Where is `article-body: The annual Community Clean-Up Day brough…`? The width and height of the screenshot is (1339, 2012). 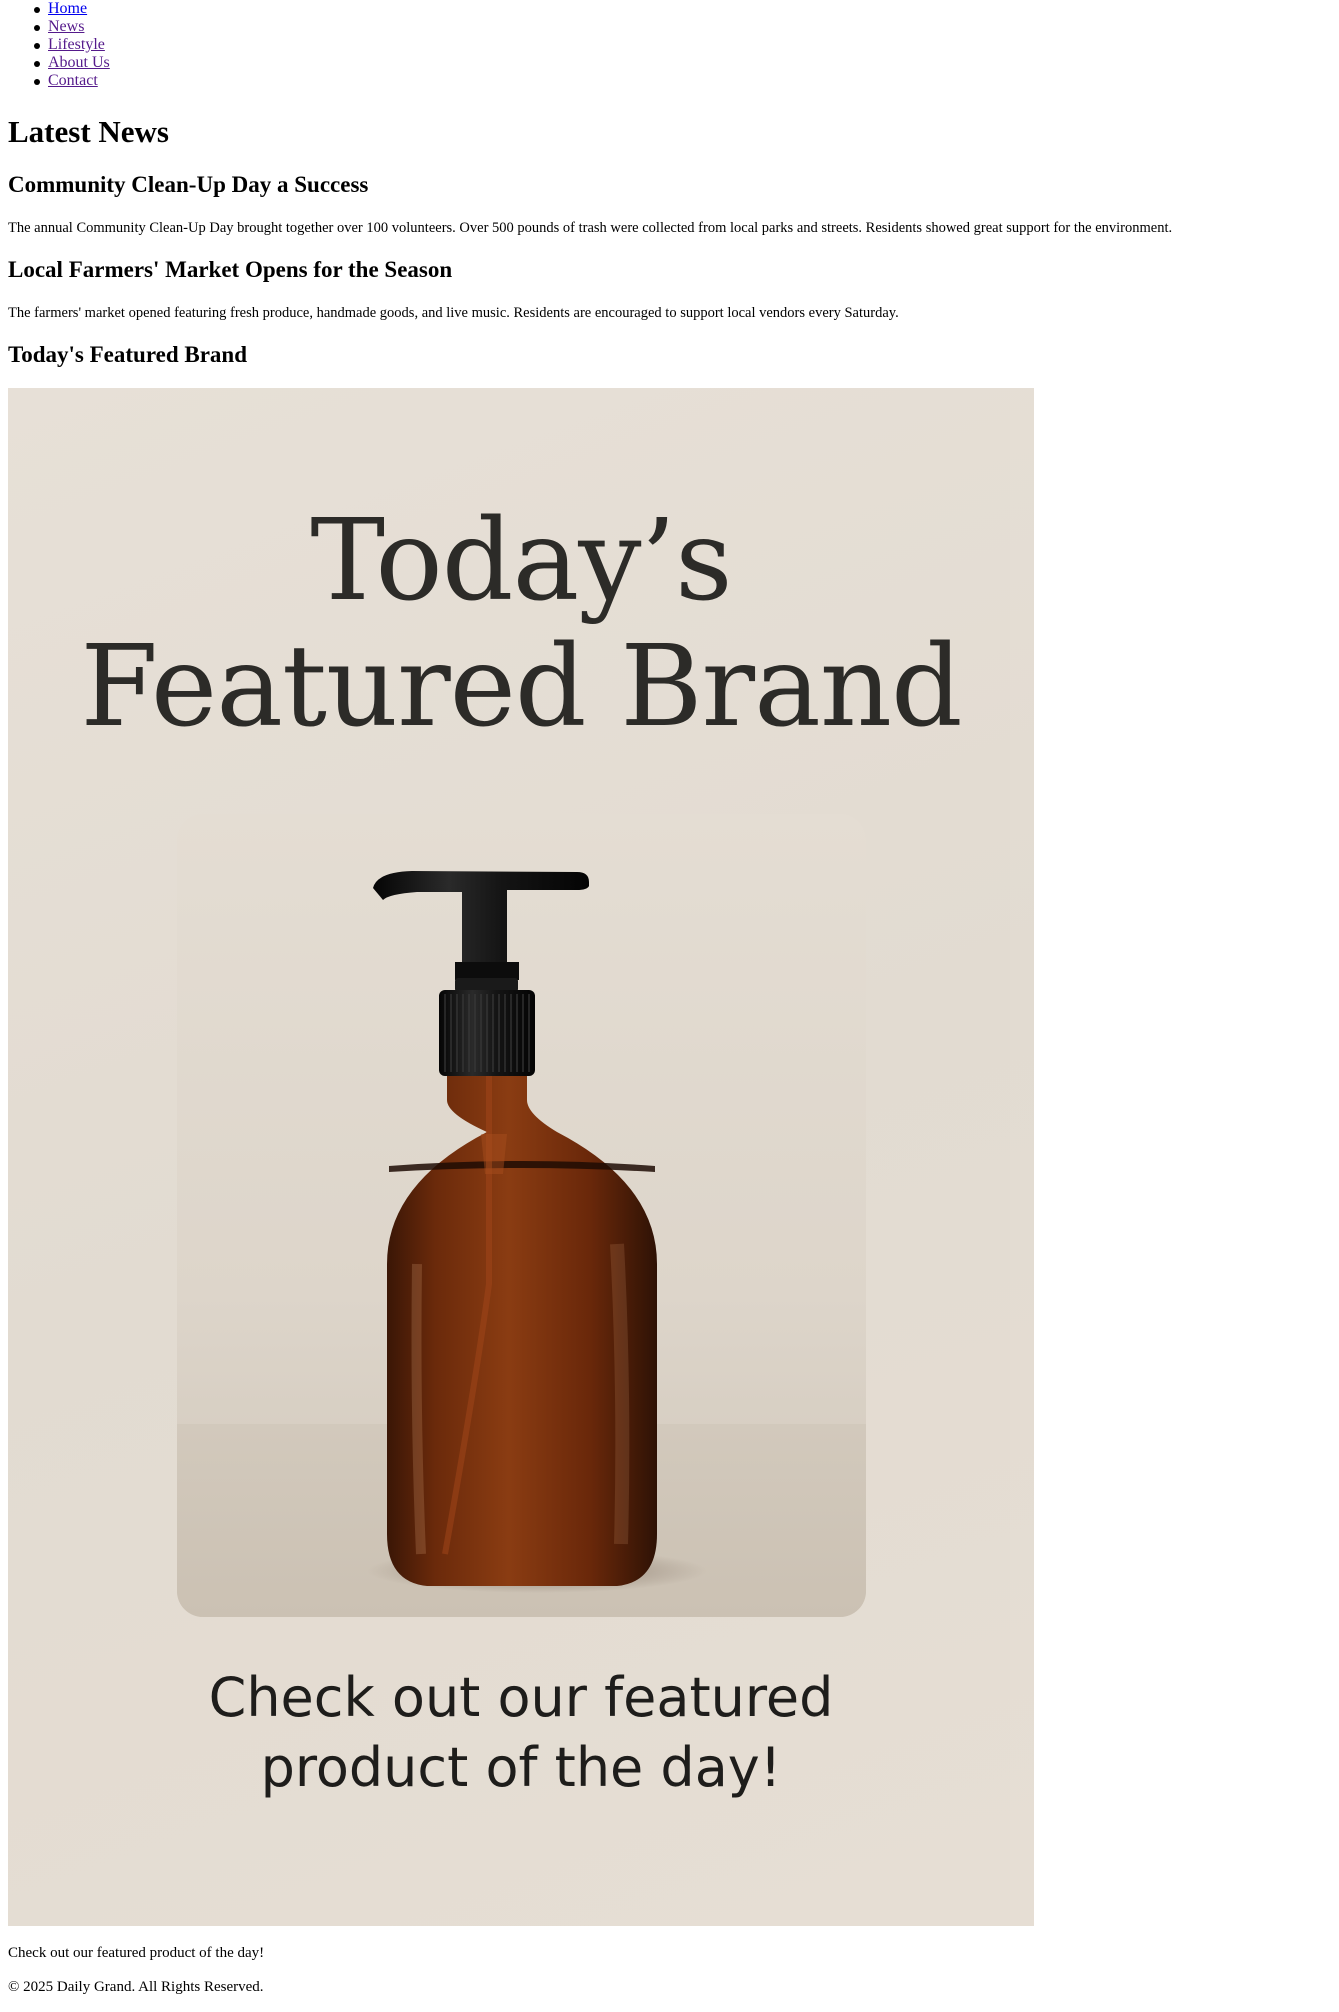
article-body: The annual Community Clean-Up Day brough… is located at coordinates (590, 228).